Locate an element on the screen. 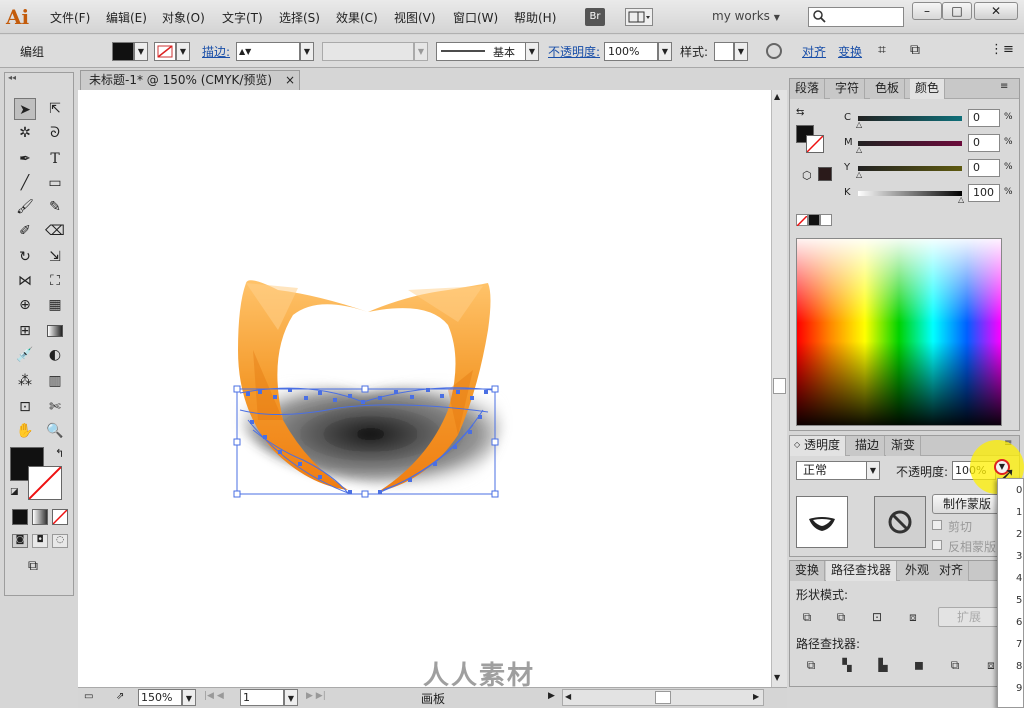 The image size is (1024, 708). free-transform-tool: ⛶ is located at coordinates (55, 281).